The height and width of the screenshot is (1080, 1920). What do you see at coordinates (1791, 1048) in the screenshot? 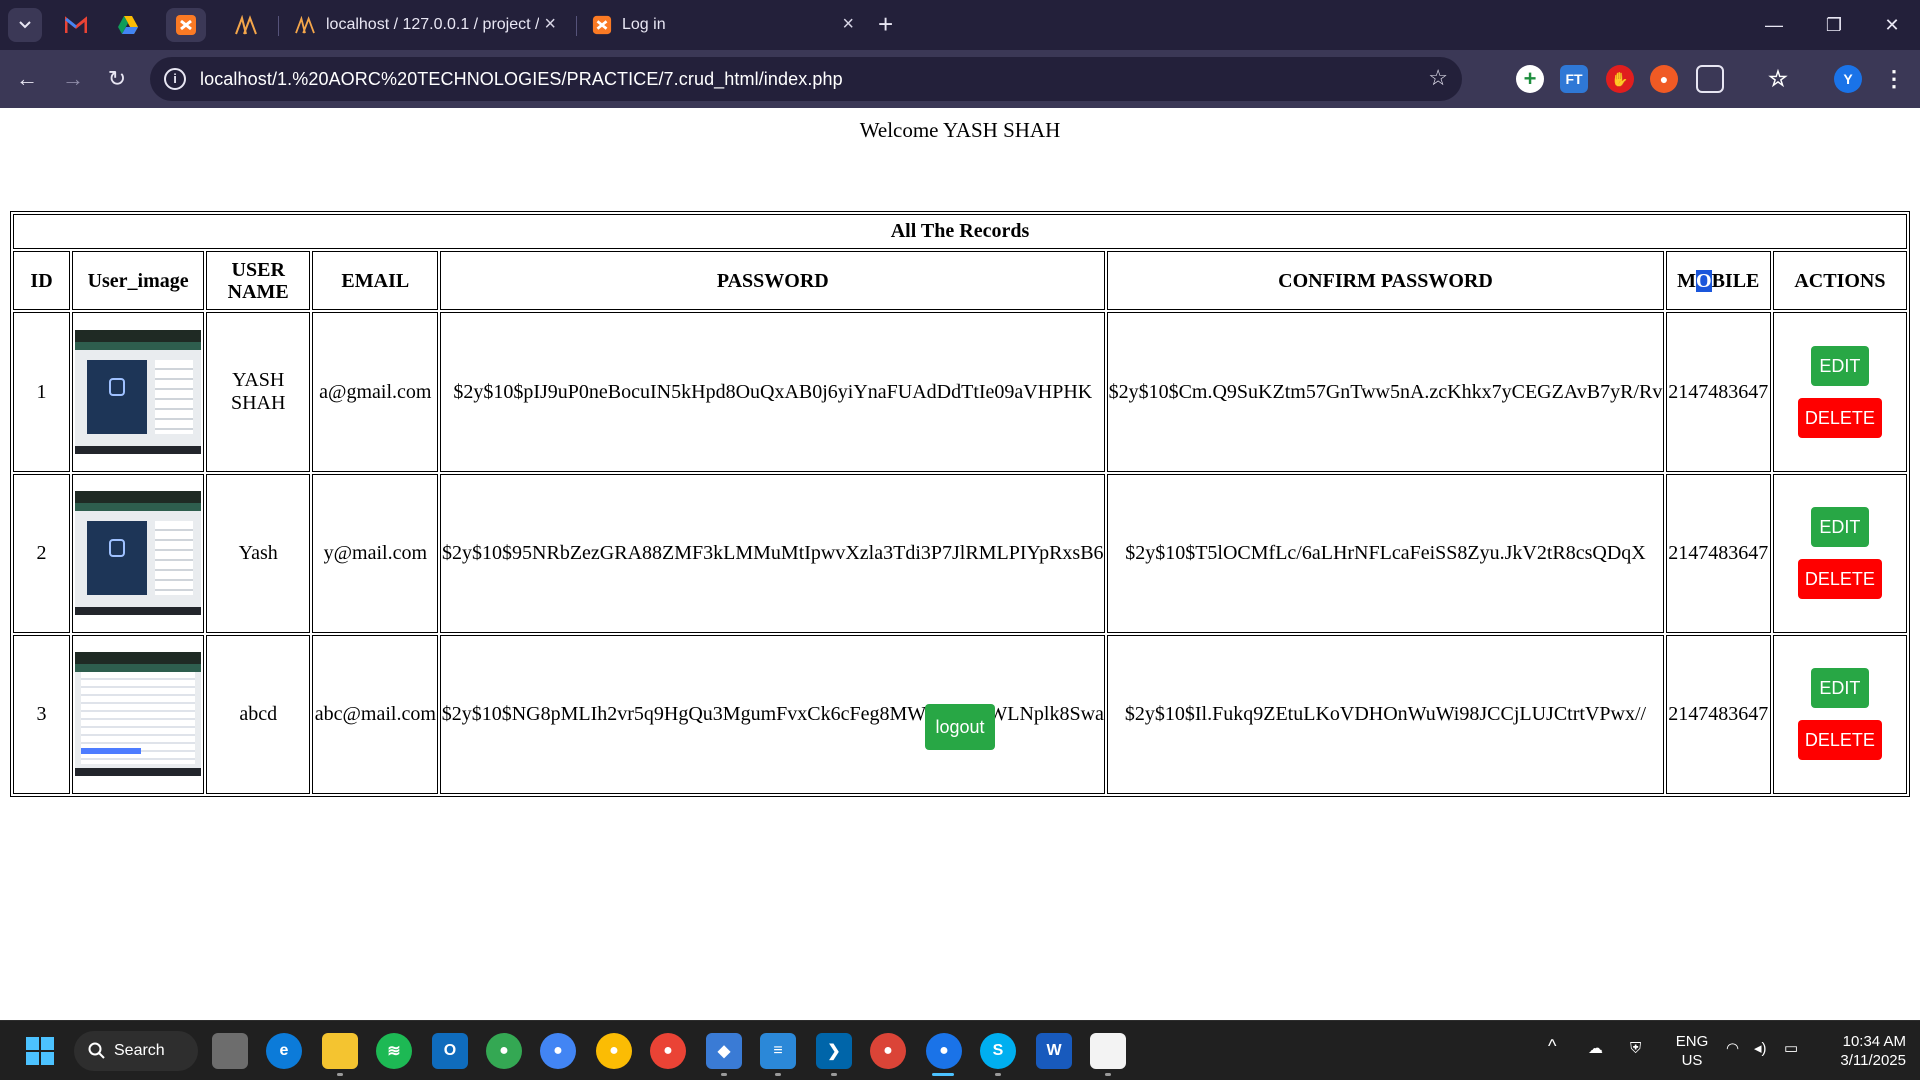
I see `battery-icon: ▭` at bounding box center [1791, 1048].